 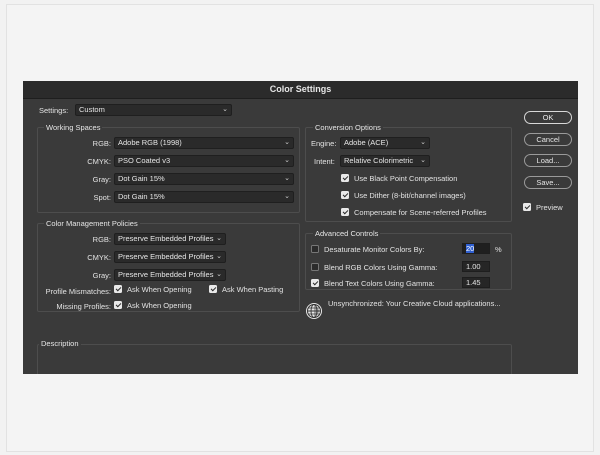 What do you see at coordinates (204, 143) in the screenshot?
I see `ws-rgb-select: Adobe RGB (1998) ⌄` at bounding box center [204, 143].